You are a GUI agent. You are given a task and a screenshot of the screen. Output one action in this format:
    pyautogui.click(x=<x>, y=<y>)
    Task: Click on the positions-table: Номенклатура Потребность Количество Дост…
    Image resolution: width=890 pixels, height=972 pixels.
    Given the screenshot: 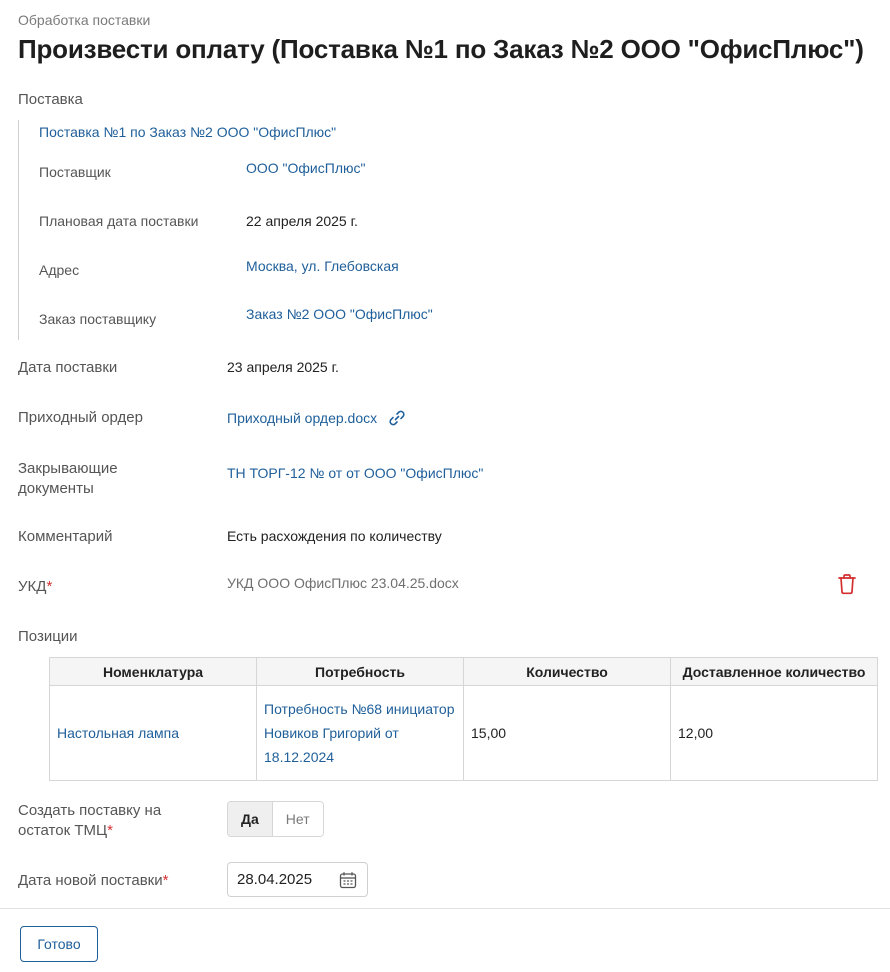 What is the action you would take?
    pyautogui.click(x=463, y=719)
    